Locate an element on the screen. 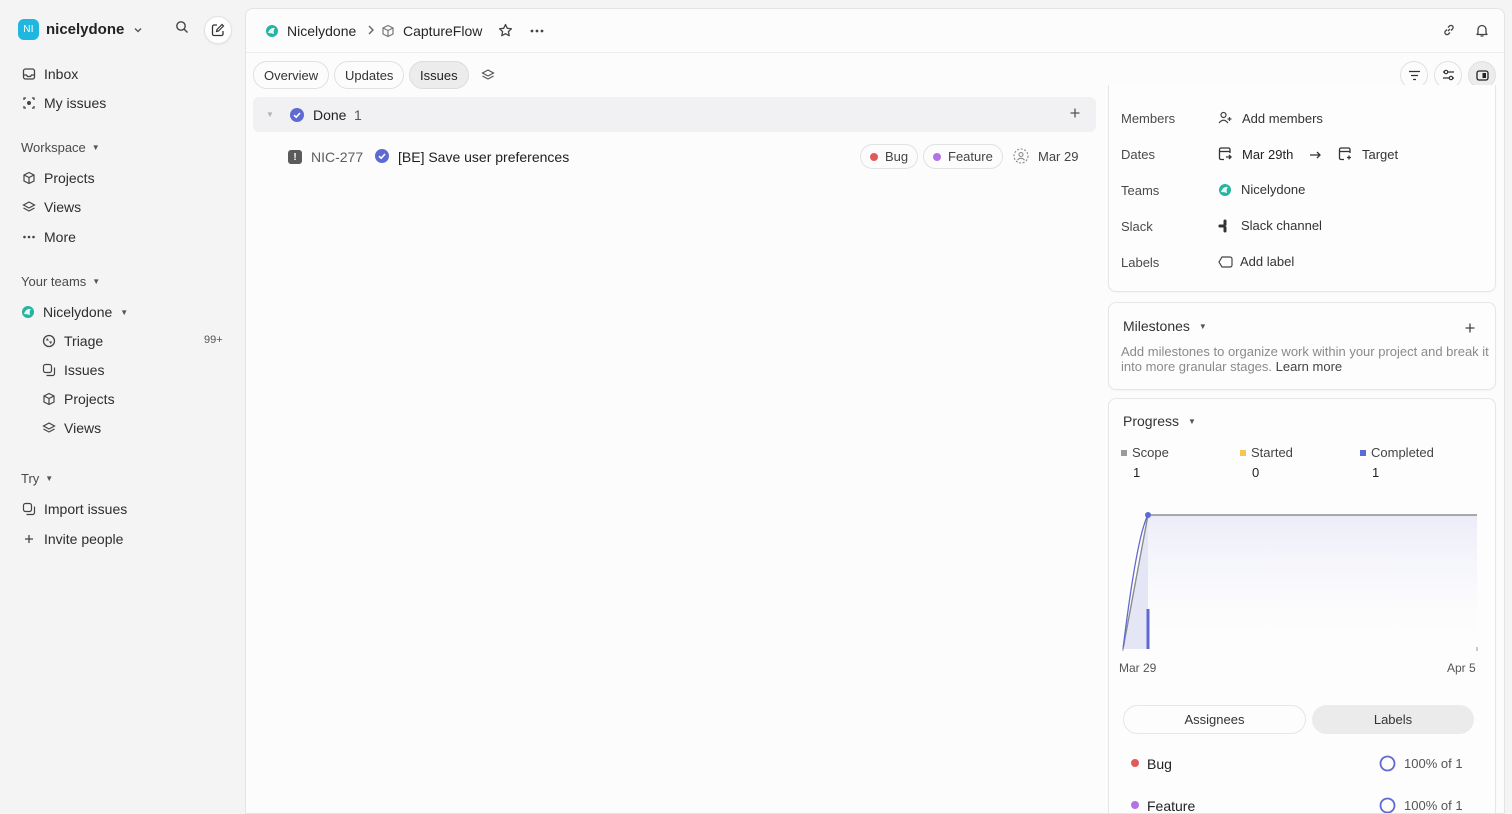 The height and width of the screenshot is (814, 1512). target-date-button: Target is located at coordinates (1367, 154).